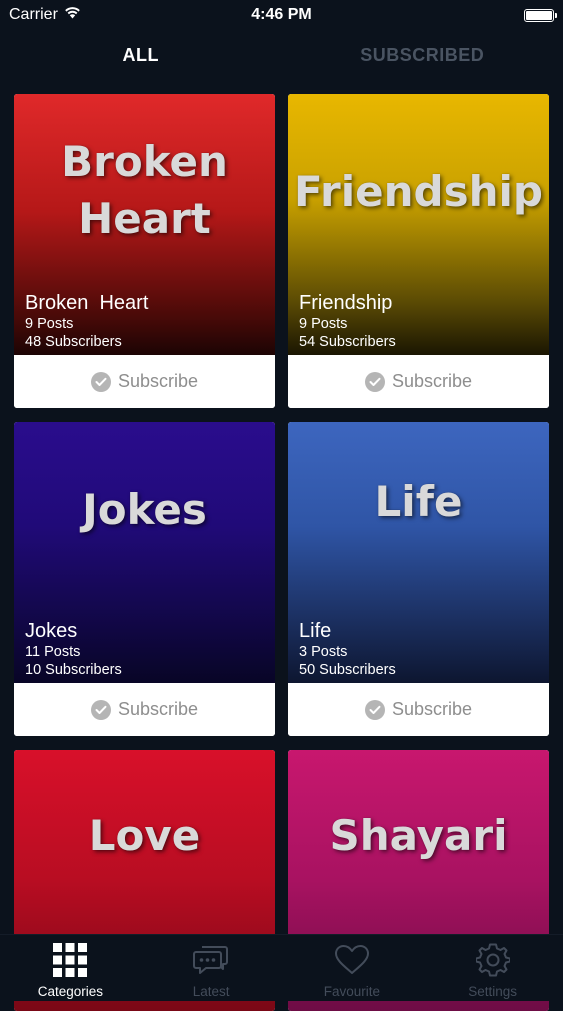  Describe the element at coordinates (141, 55) in the screenshot. I see `tab-all: ALL` at that location.